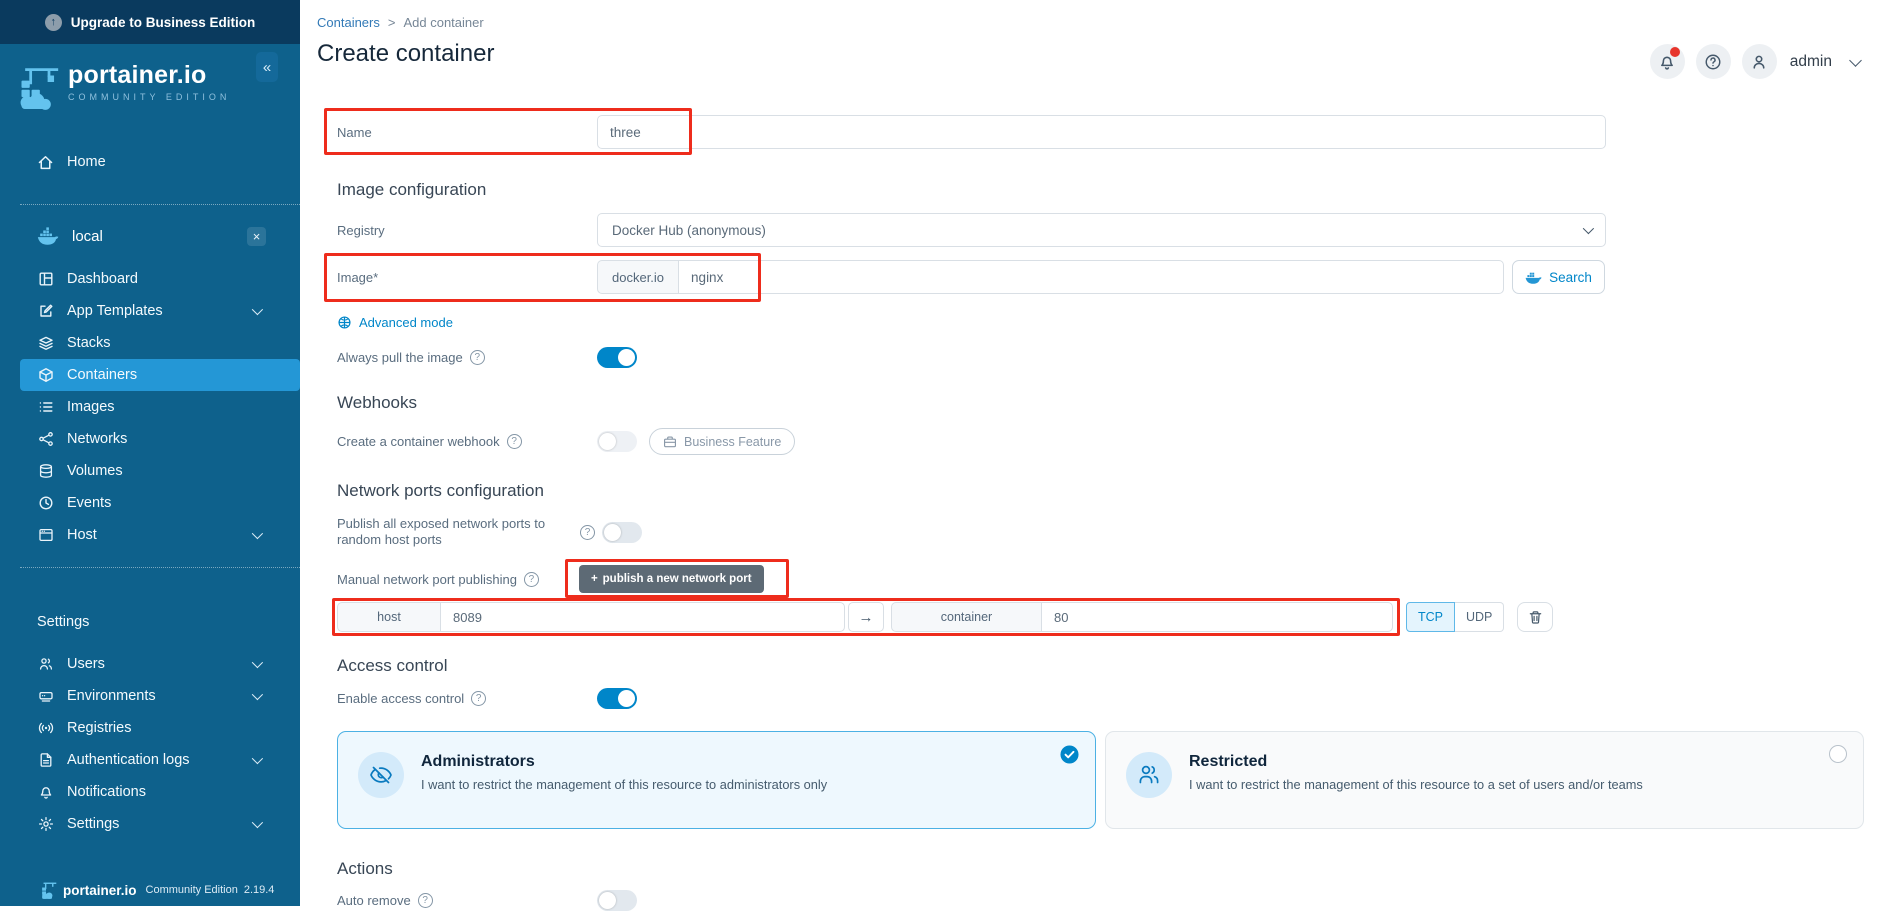 The height and width of the screenshot is (911, 1882). Describe the element at coordinates (1535, 617) in the screenshot. I see `delete-port-button` at that location.